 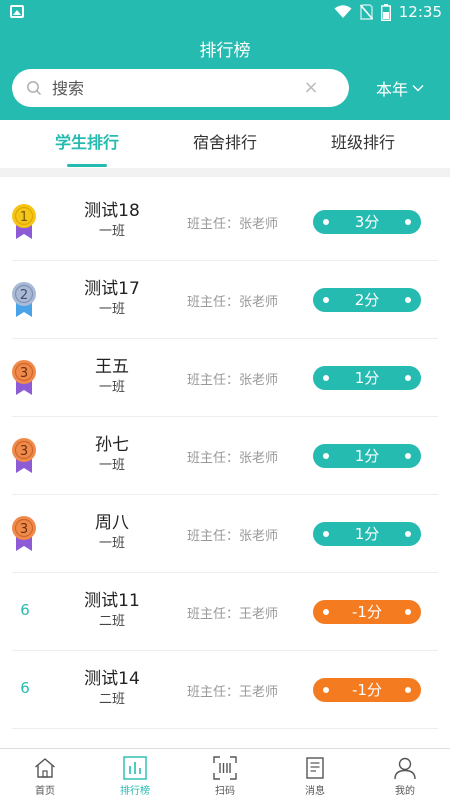 What do you see at coordinates (367, 222) in the screenshot?
I see `score-badge: 3分` at bounding box center [367, 222].